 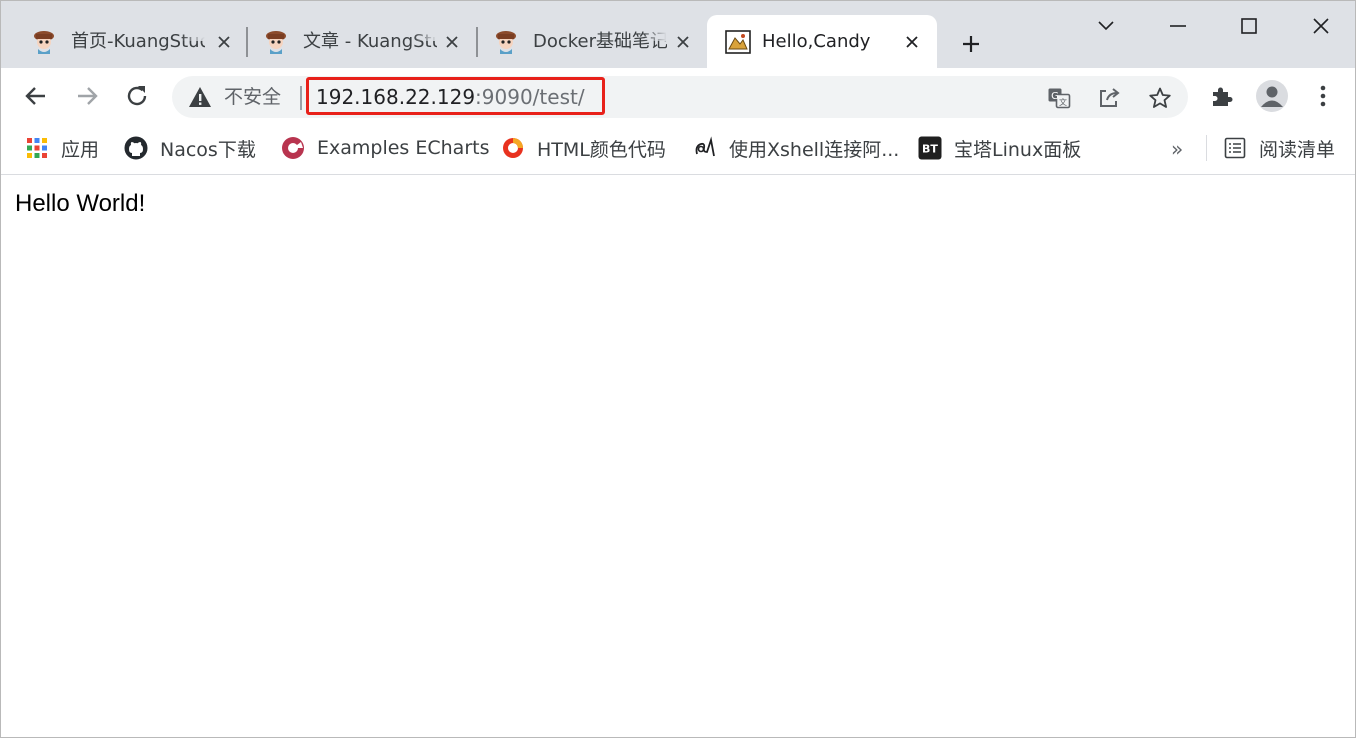 I want to click on echarts-icon, so click(x=293, y=148).